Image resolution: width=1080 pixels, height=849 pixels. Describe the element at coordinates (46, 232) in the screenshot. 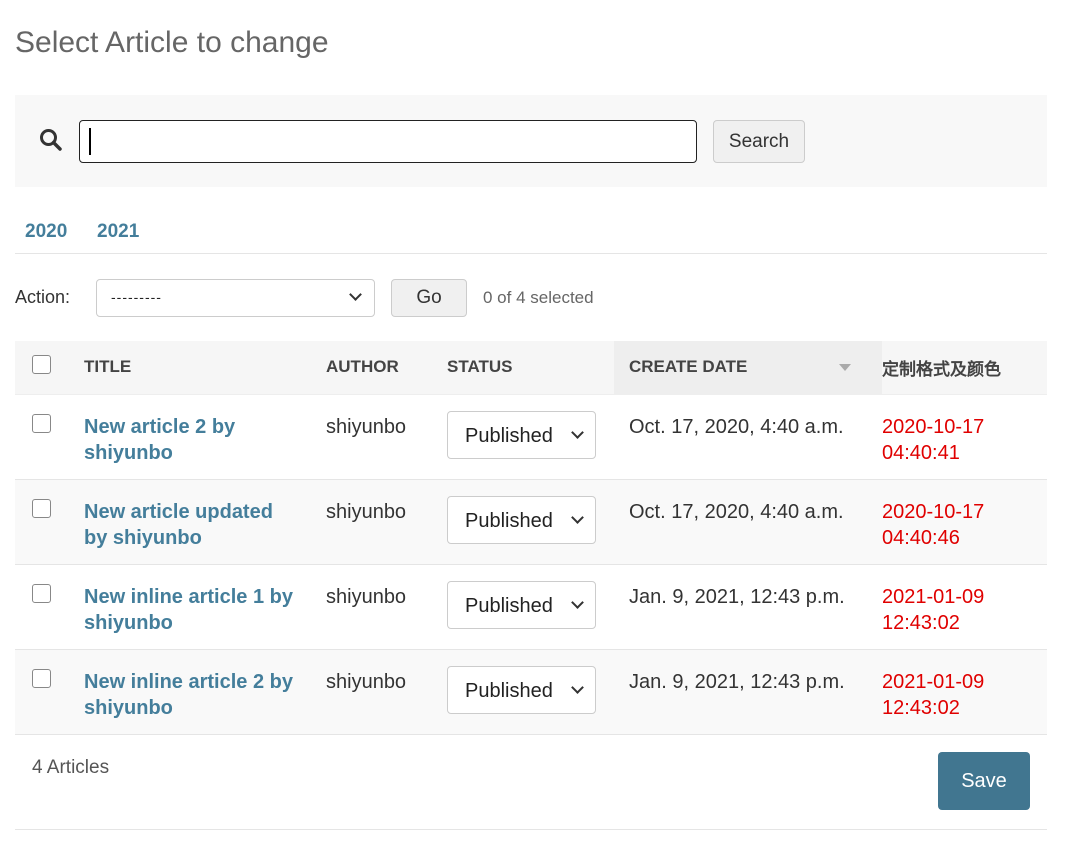

I see `date-link-2020: 2020` at that location.